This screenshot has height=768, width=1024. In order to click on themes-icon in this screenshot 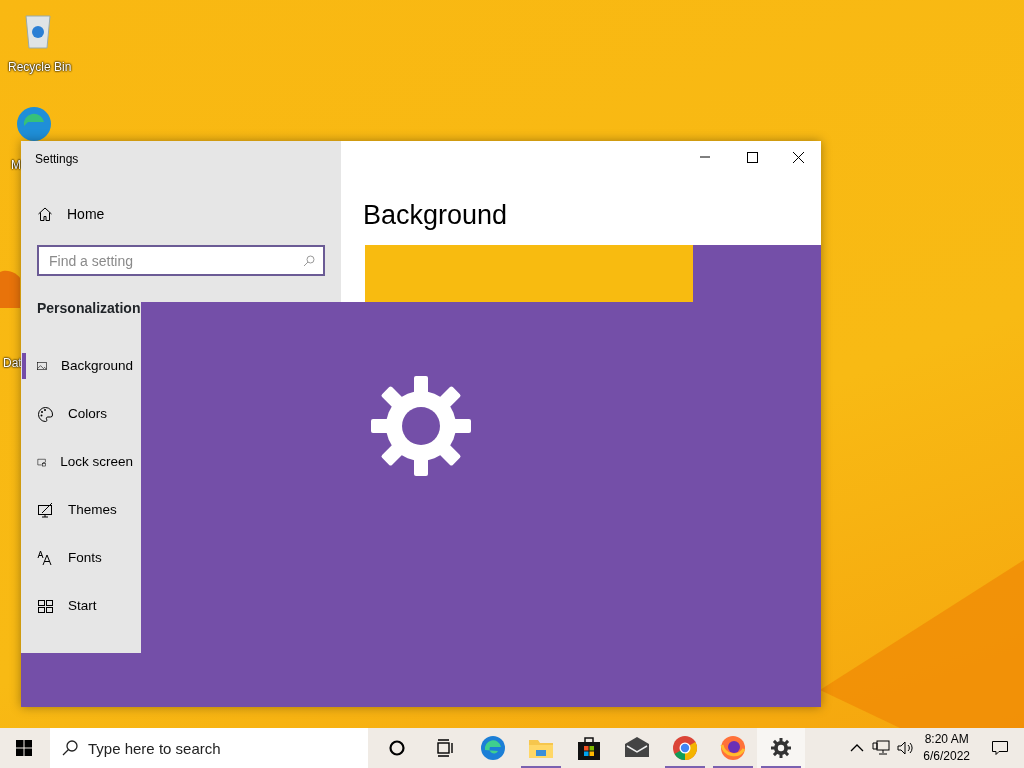, I will do `click(45, 510)`.